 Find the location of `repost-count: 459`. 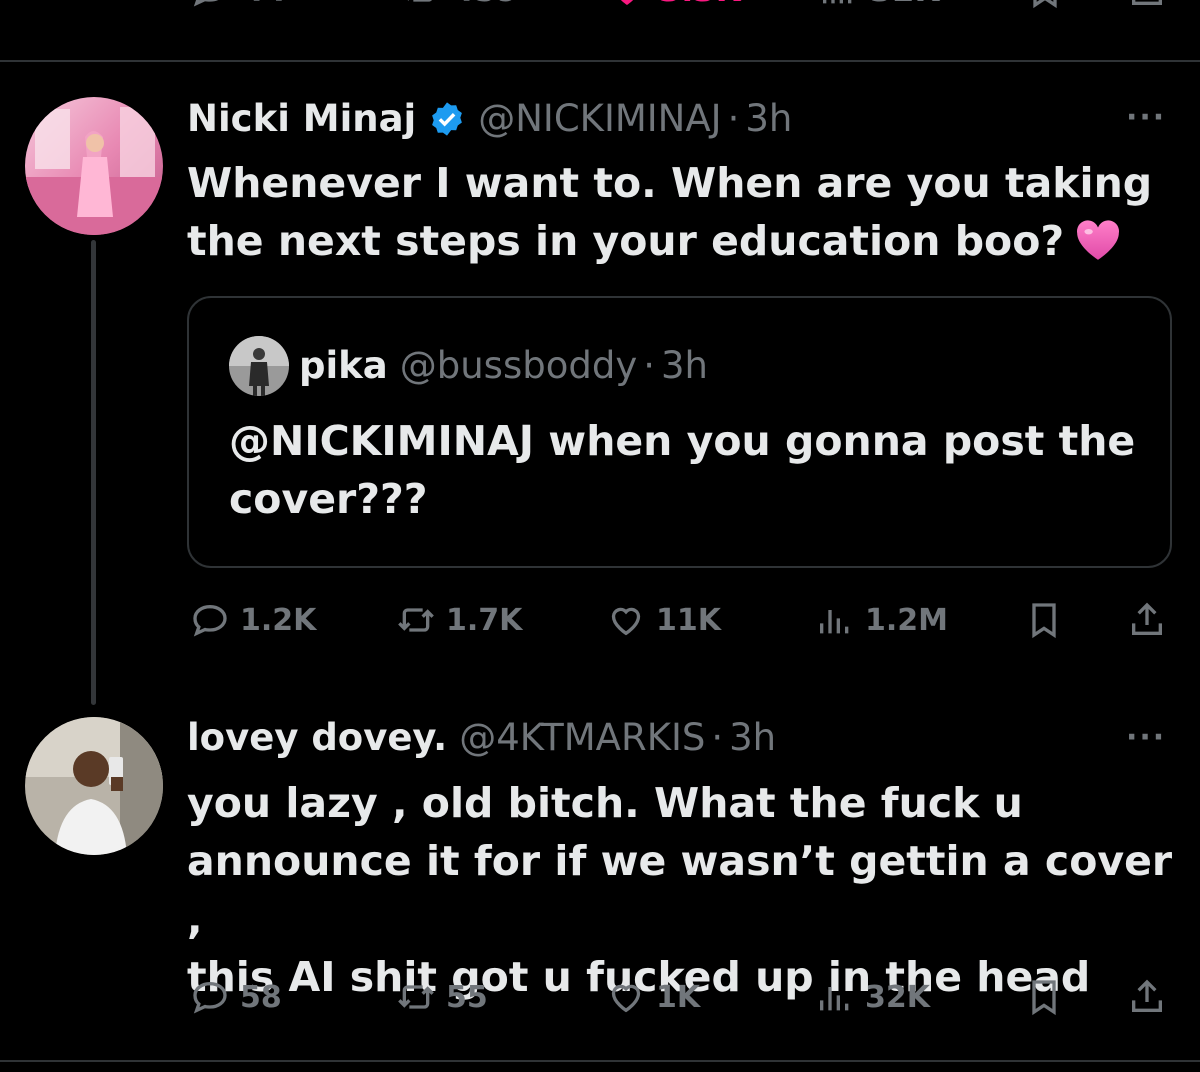

repost-count: 459 is located at coordinates (485, 4).